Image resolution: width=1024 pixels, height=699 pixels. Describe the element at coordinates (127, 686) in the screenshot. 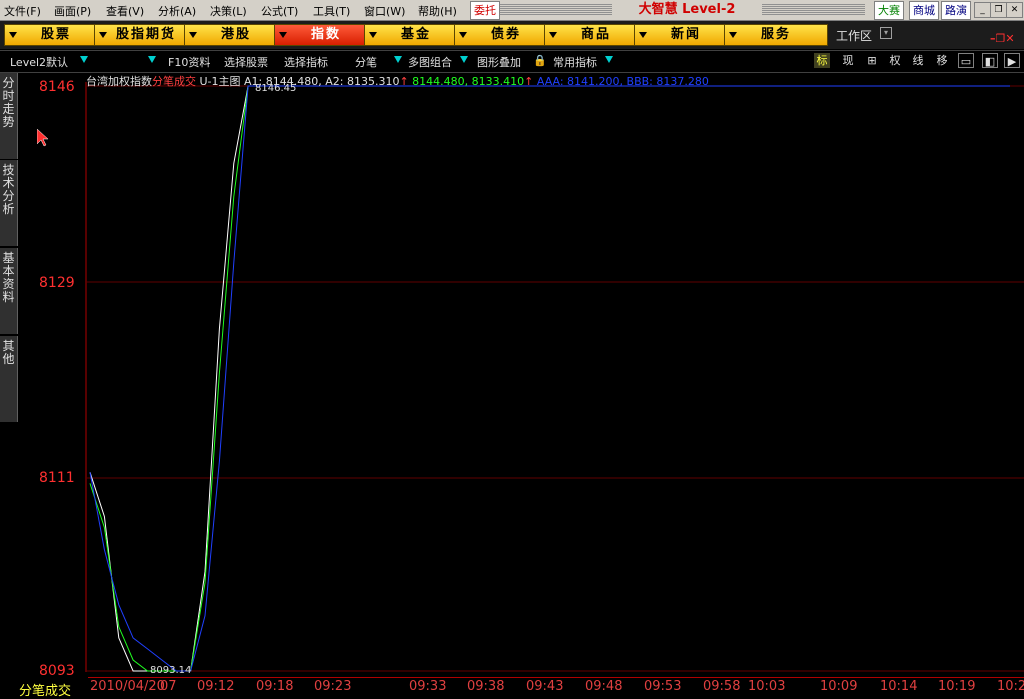

I see `x-tick: 2010/04/20` at that location.